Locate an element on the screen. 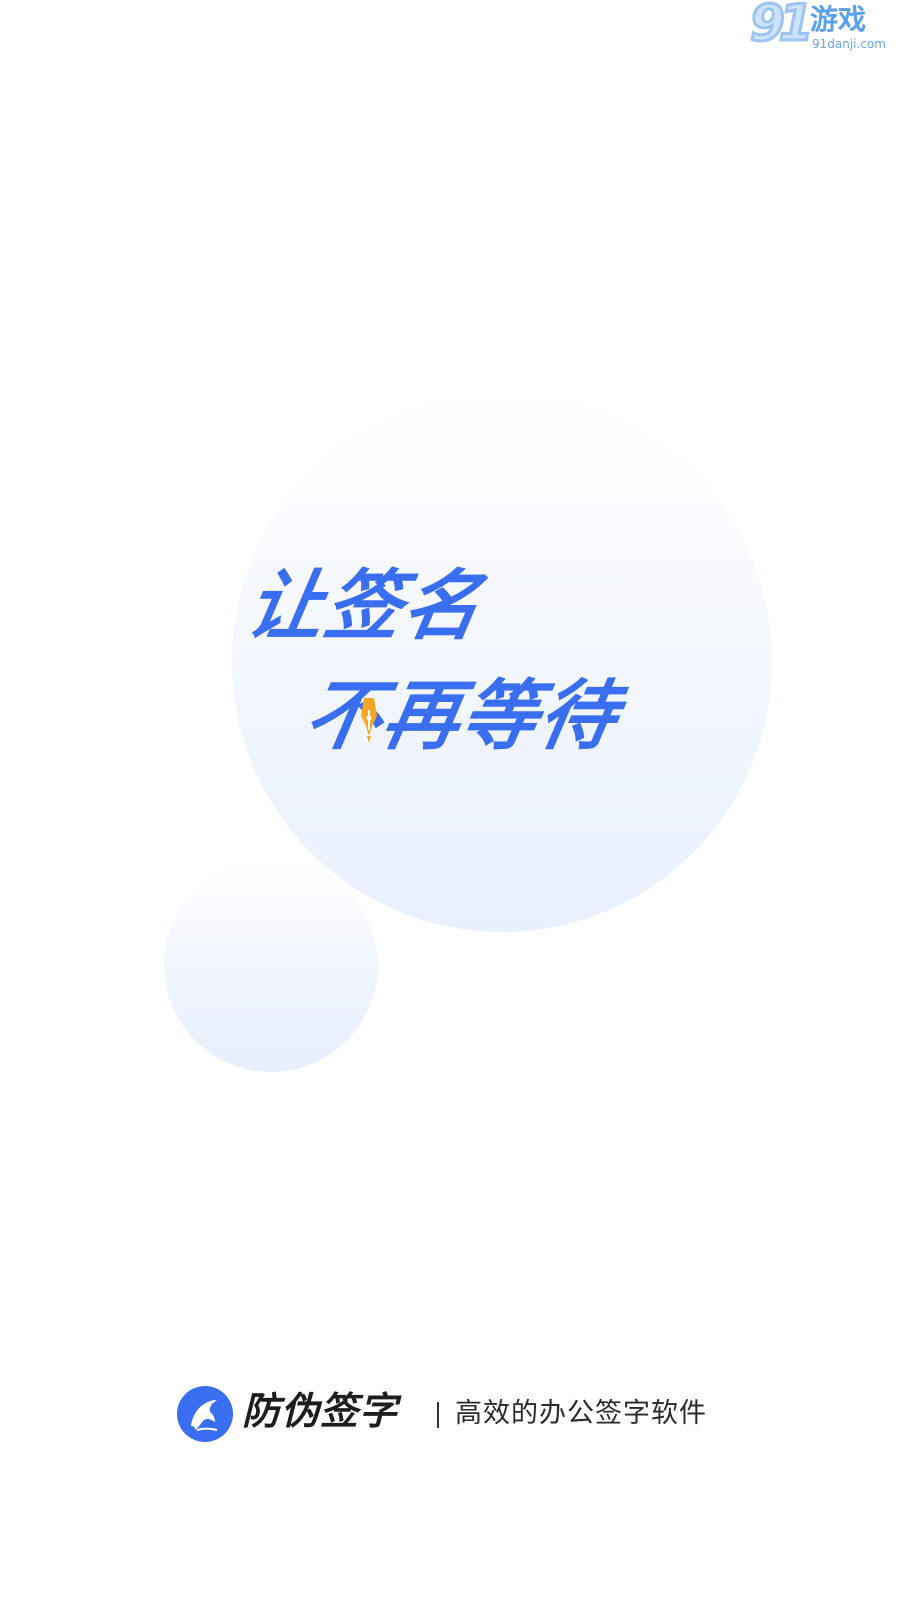  slogan-line-2: 不再等待 is located at coordinates (462, 715).